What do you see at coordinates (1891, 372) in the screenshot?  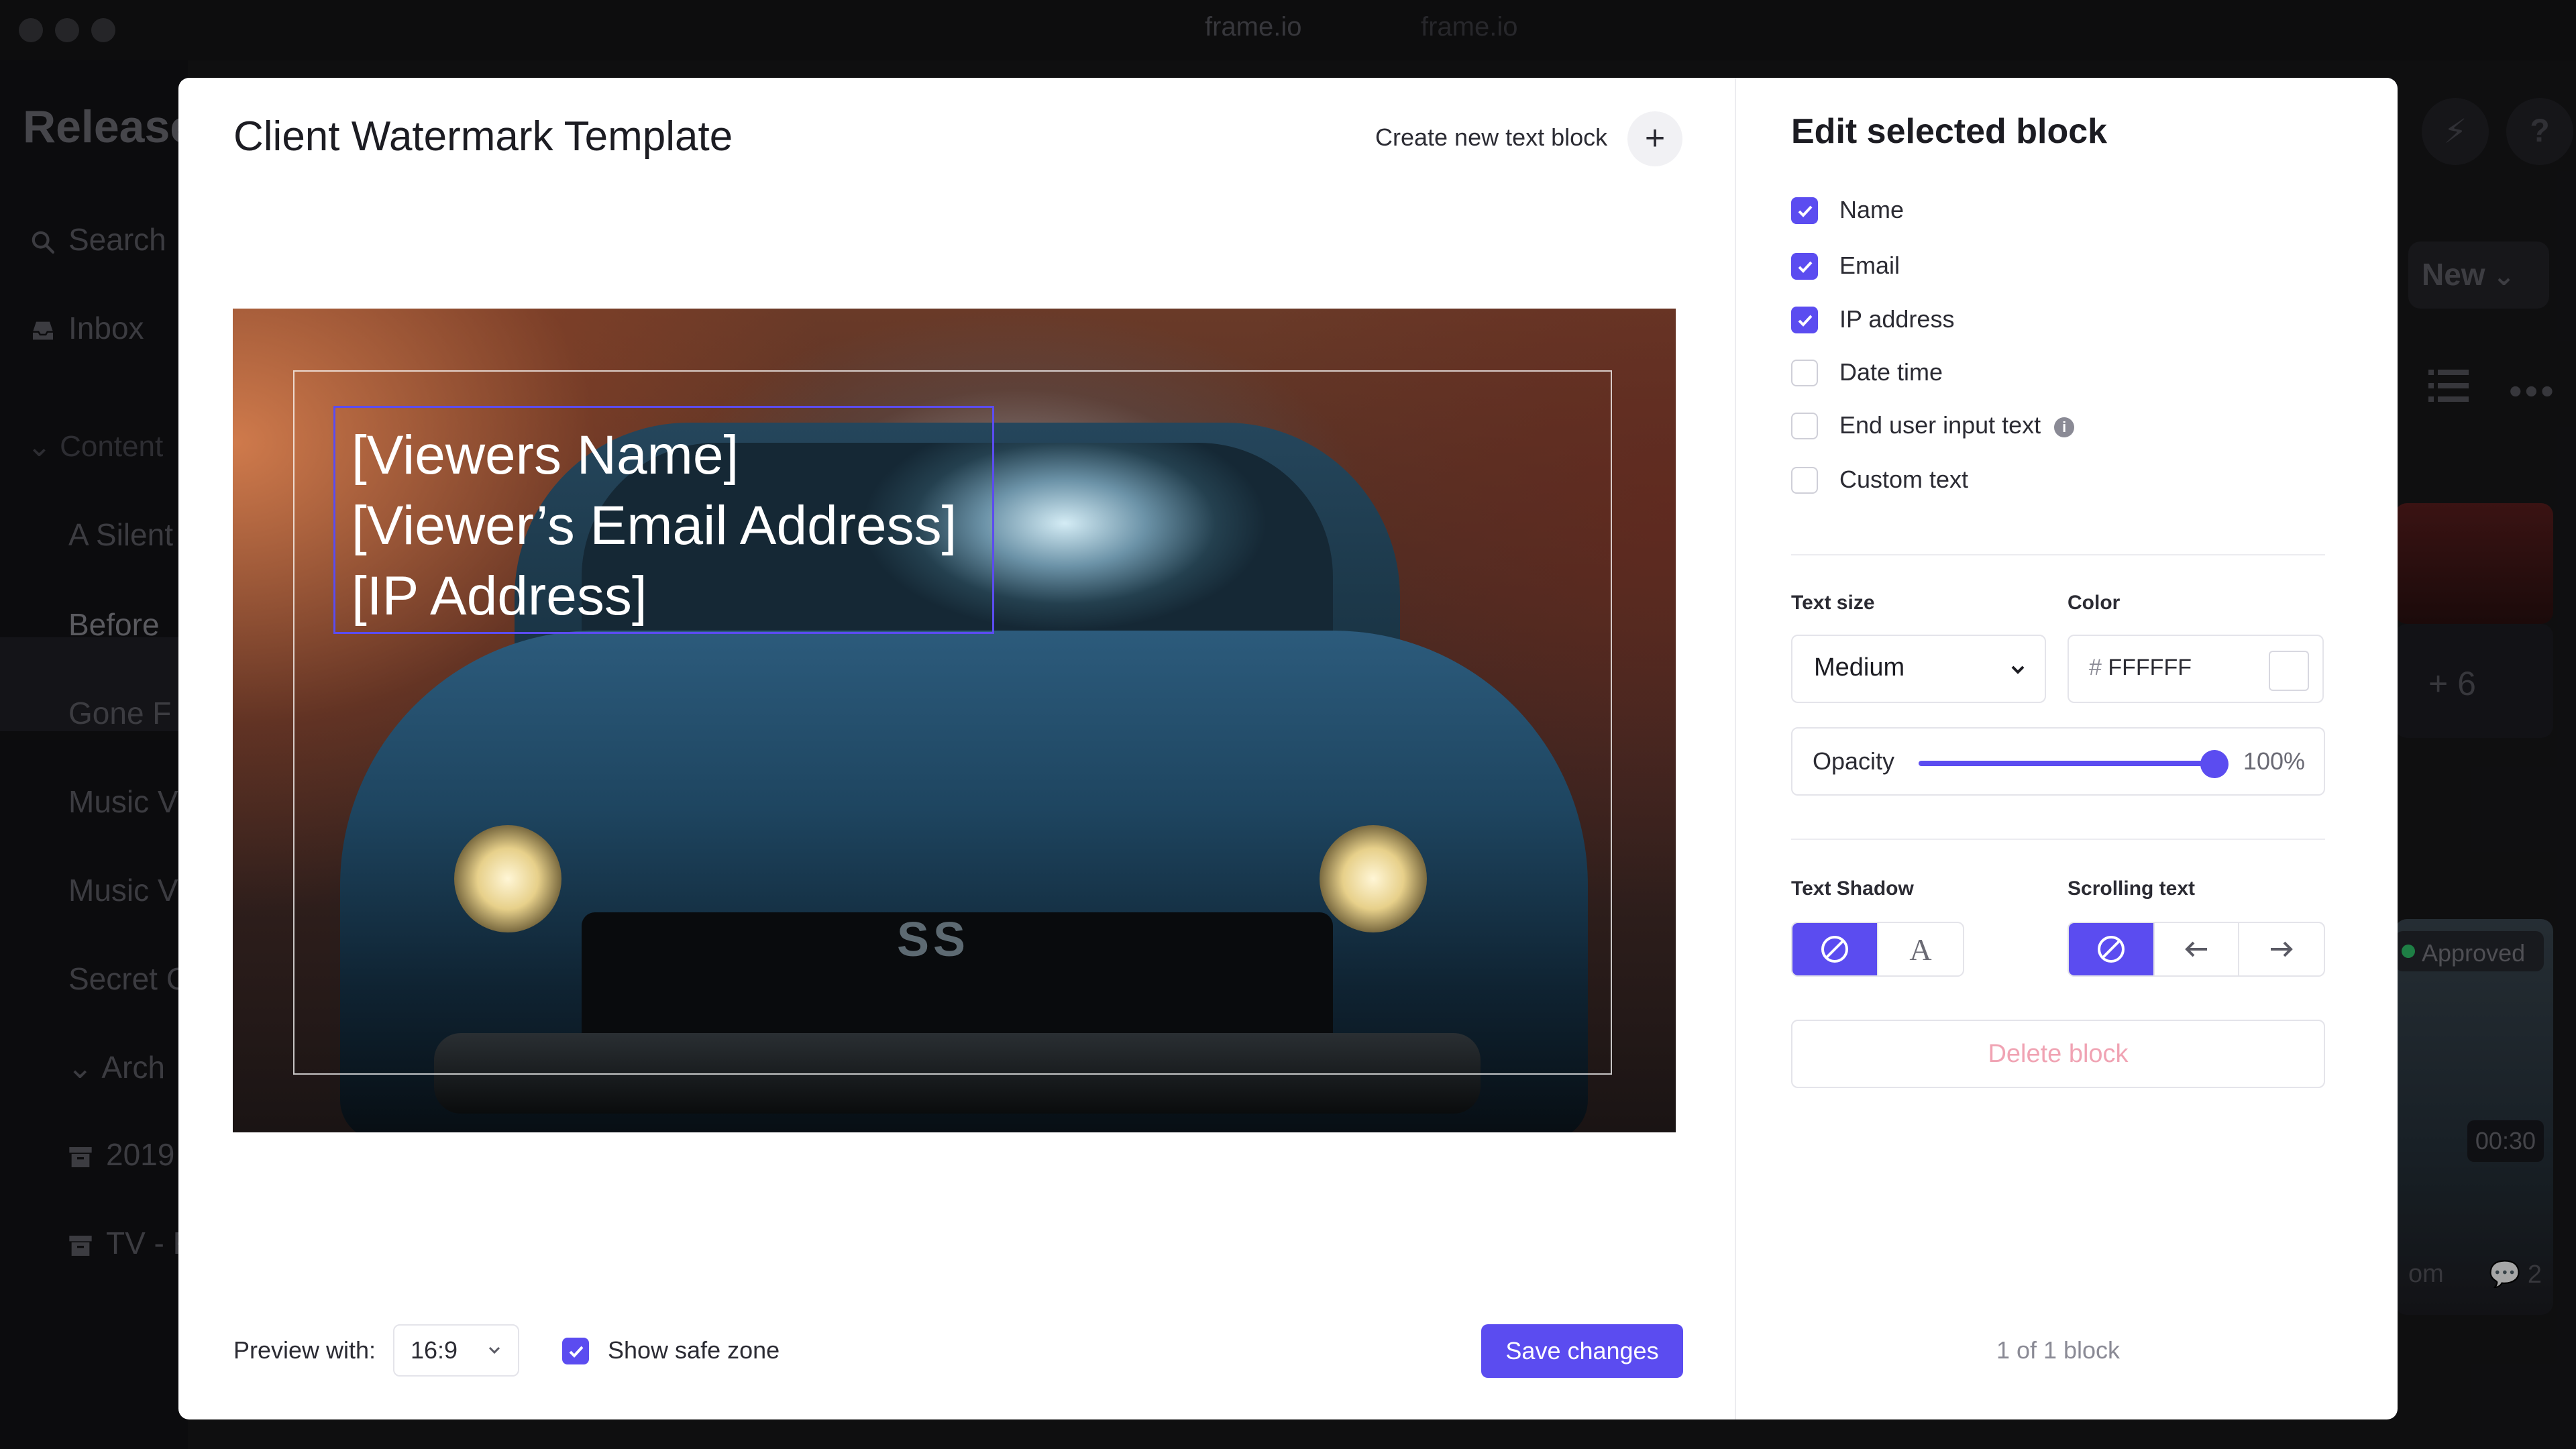 I see `field-toggle-label: Date time` at bounding box center [1891, 372].